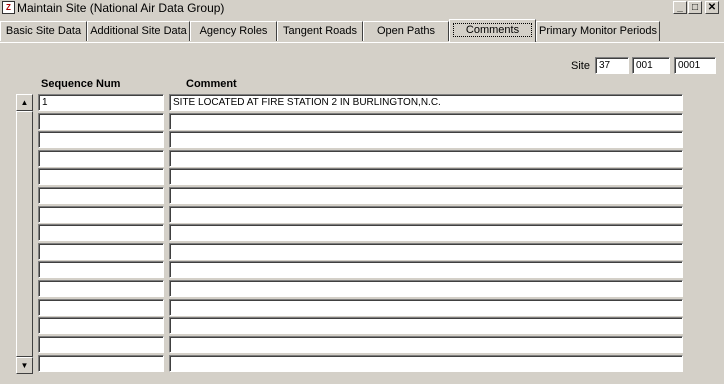 Image resolution: width=724 pixels, height=384 pixels. Describe the element at coordinates (612, 65) in the screenshot. I see `site-state-code-field: 37` at that location.